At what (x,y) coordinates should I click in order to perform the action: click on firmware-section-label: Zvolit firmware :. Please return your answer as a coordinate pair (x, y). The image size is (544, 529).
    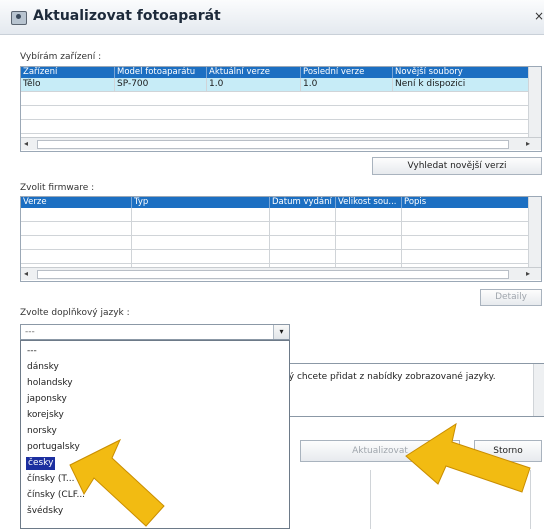
    Looking at the image, I should click on (57, 188).